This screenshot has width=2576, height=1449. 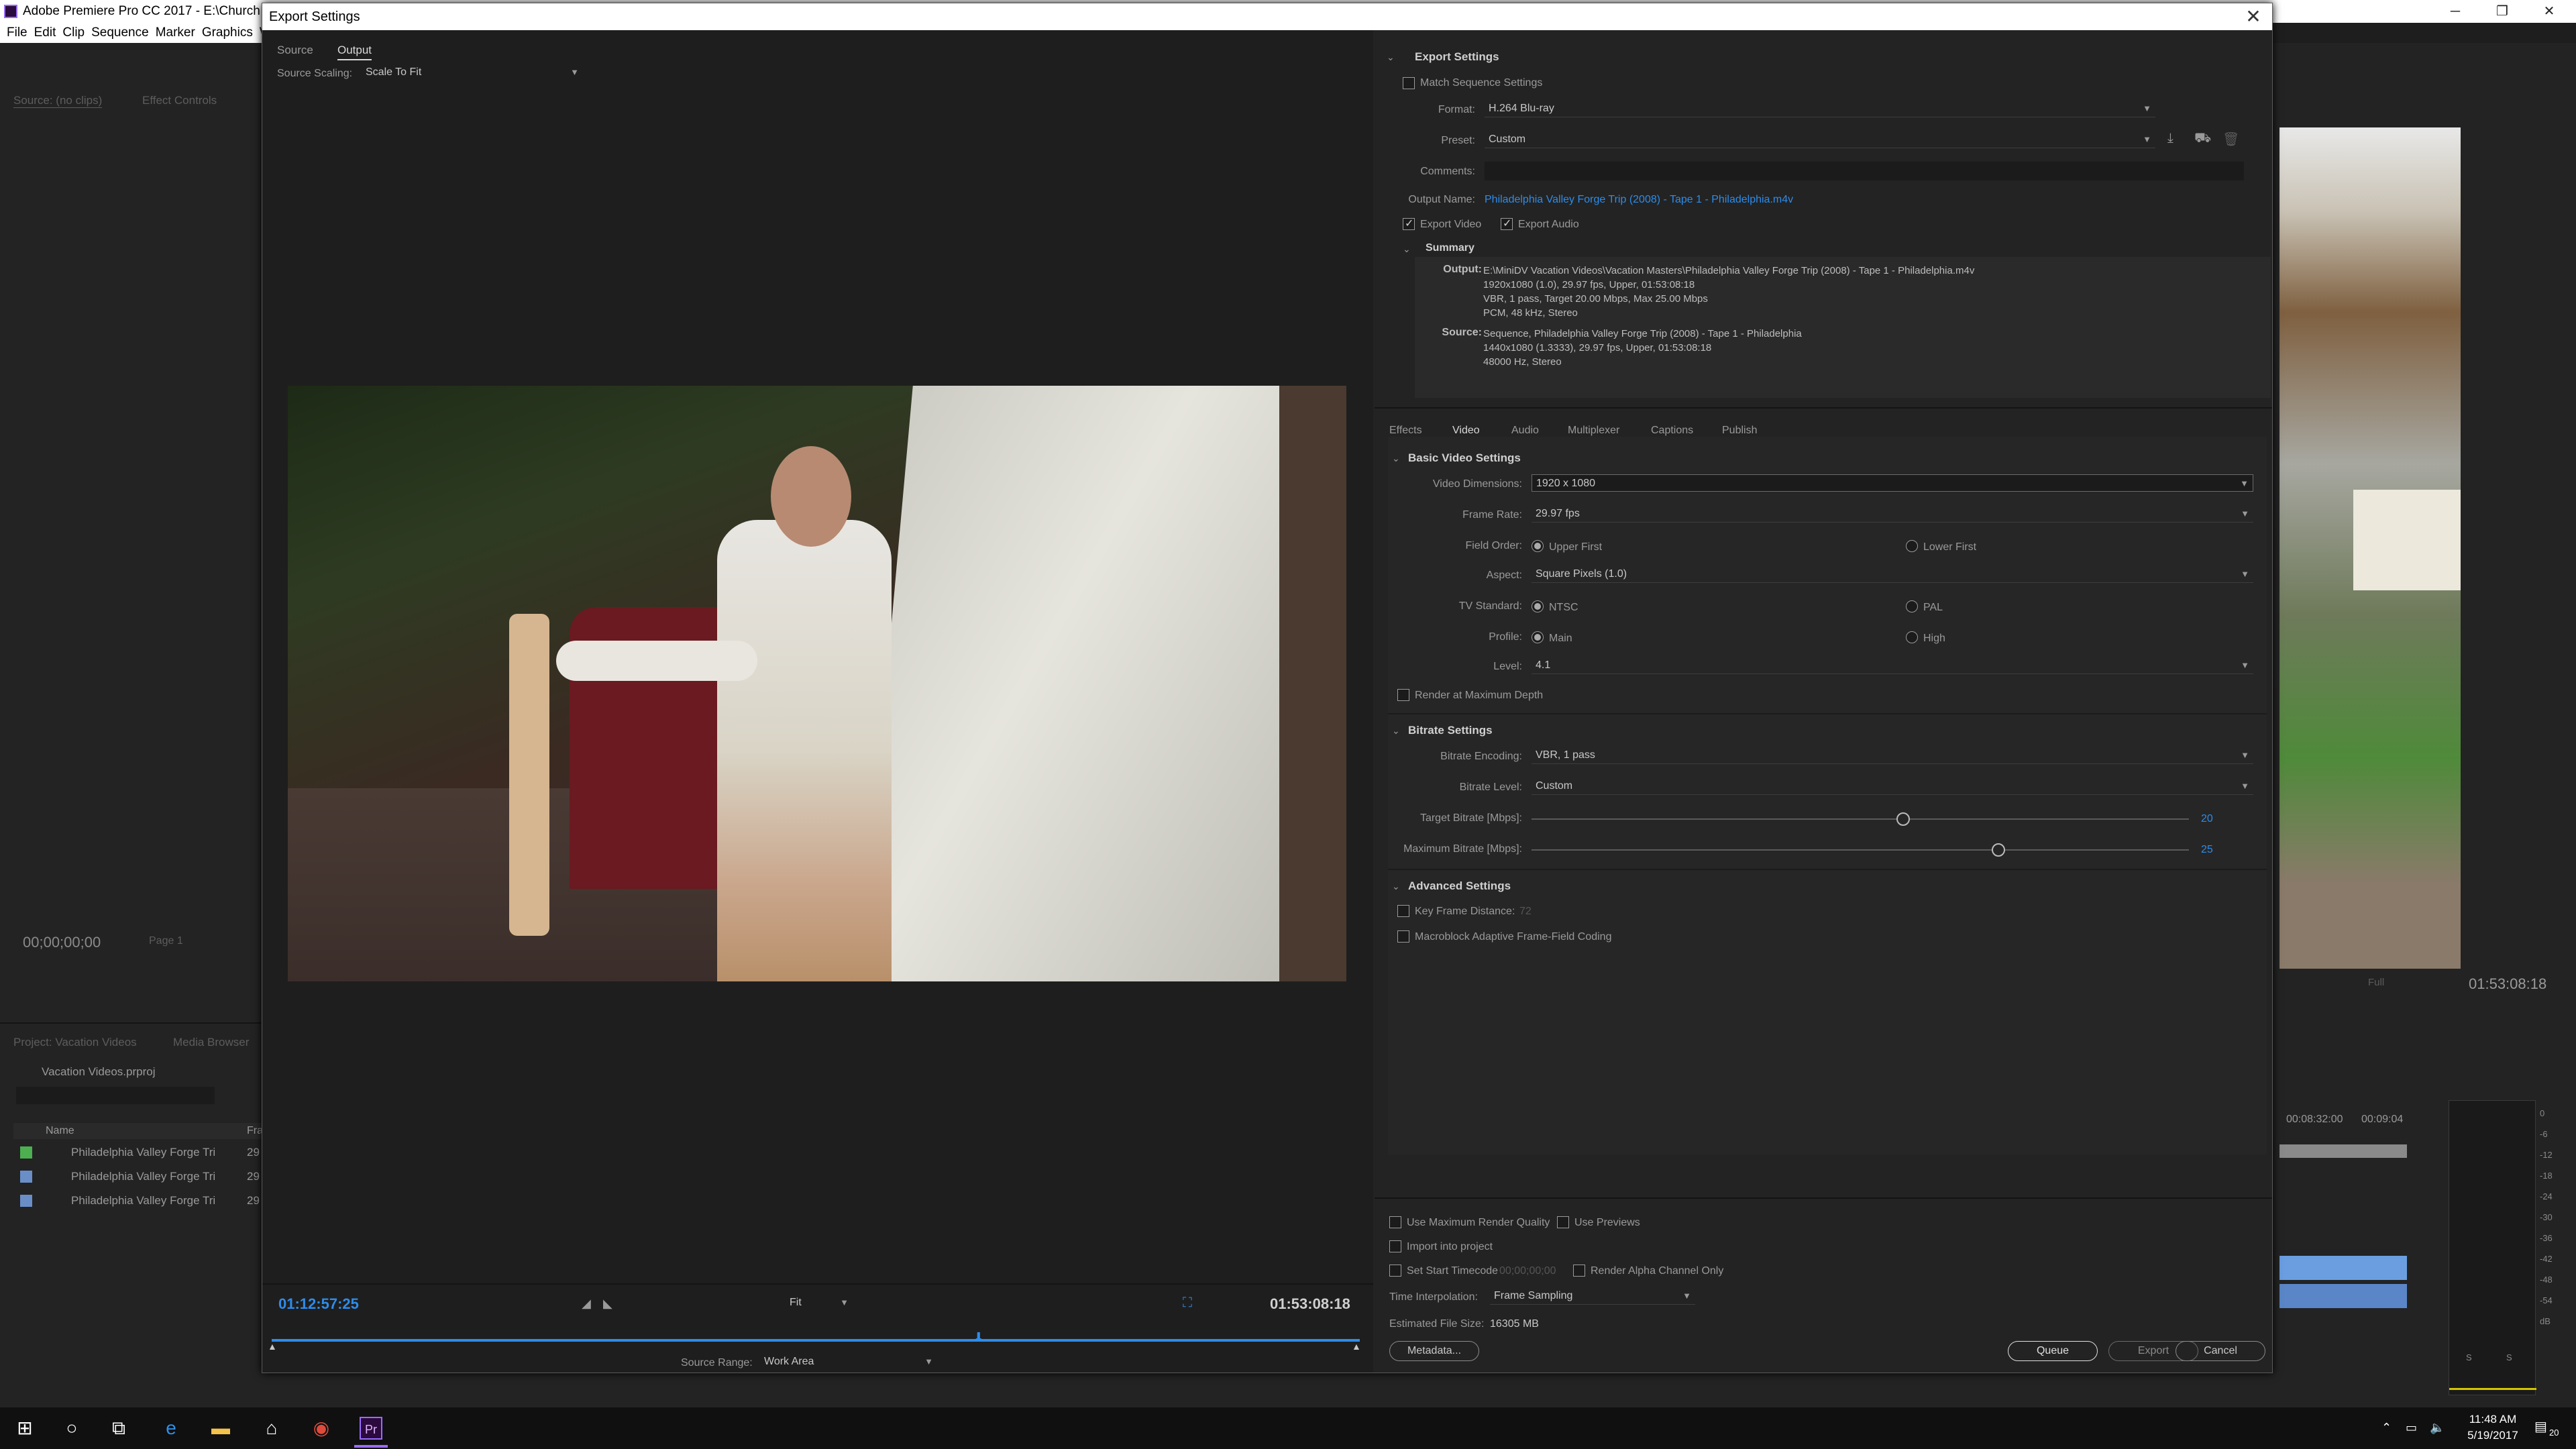 What do you see at coordinates (118, 1428) in the screenshot?
I see `task-view-icon: ⧉` at bounding box center [118, 1428].